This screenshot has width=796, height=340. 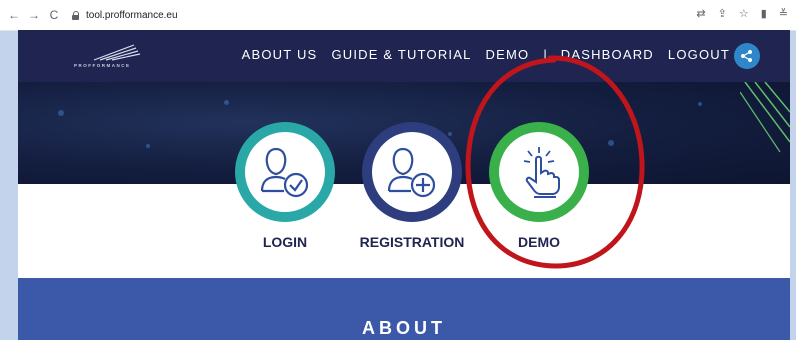 I want to click on logo-text: PROFFORMANCE, so click(x=102, y=65).